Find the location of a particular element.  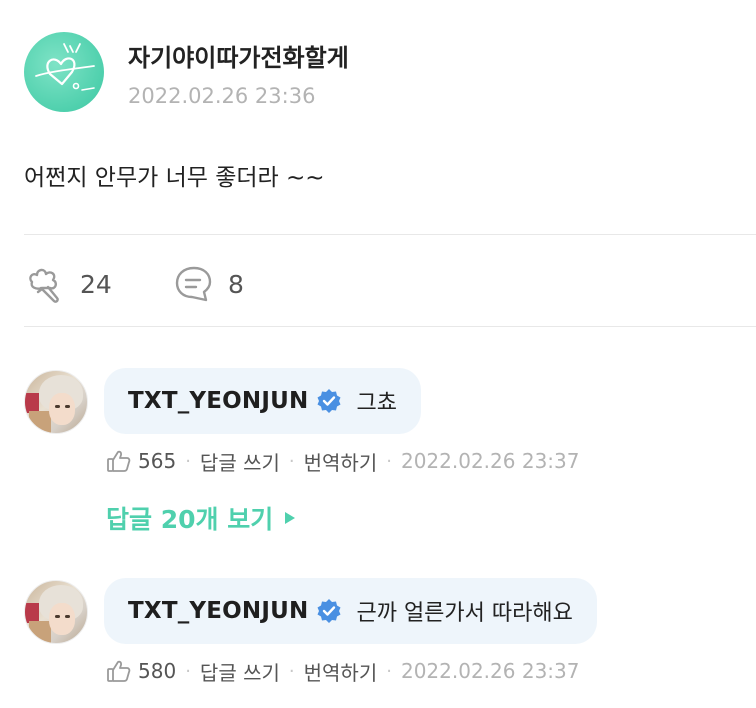

comment-meta: 565 · 답글 쓰기 · 번역하기 · 2022.02.26 23:37 is located at coordinates (342, 461).